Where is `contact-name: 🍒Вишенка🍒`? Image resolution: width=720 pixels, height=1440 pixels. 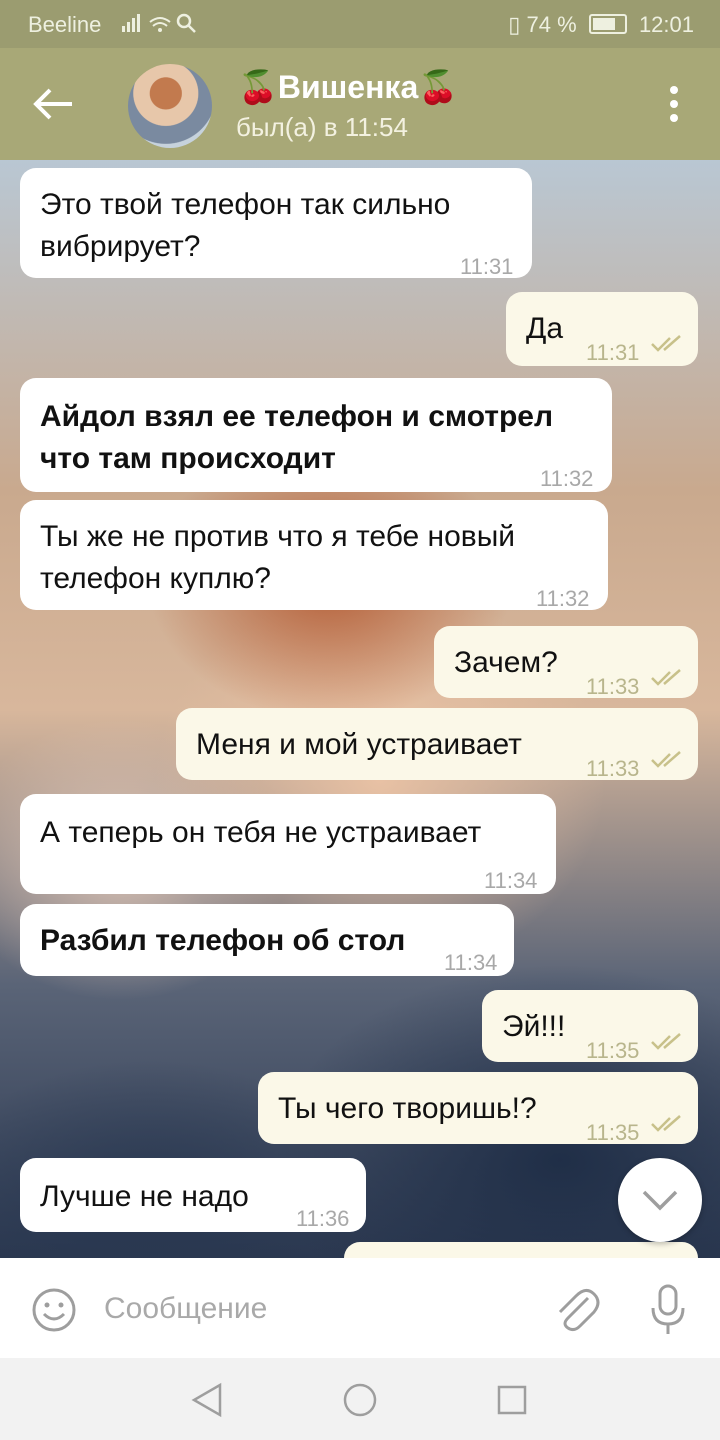
contact-name: 🍒Вишенка🍒 is located at coordinates (348, 87).